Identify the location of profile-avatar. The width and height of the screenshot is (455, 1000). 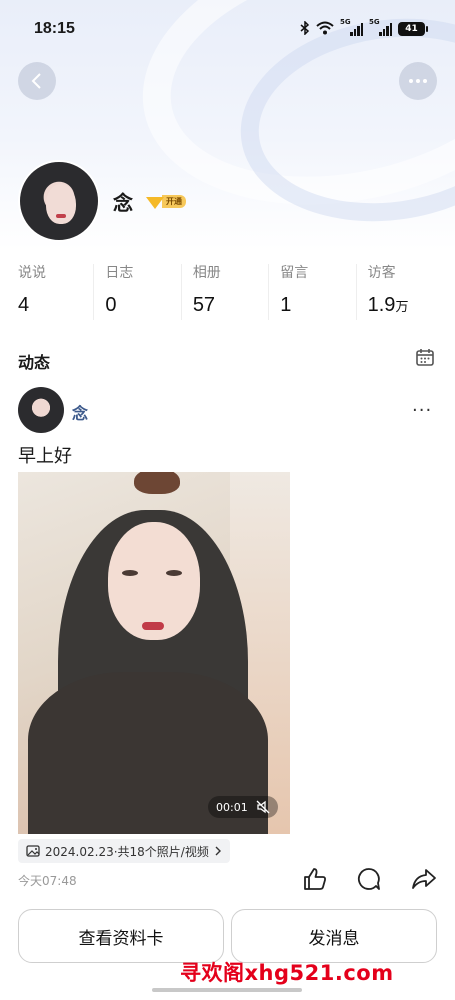
(59, 201).